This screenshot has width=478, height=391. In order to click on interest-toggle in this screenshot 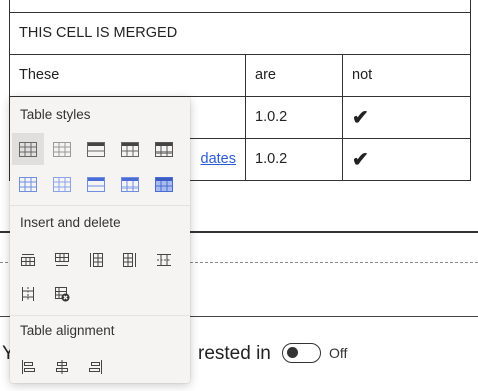, I will do `click(301, 353)`.